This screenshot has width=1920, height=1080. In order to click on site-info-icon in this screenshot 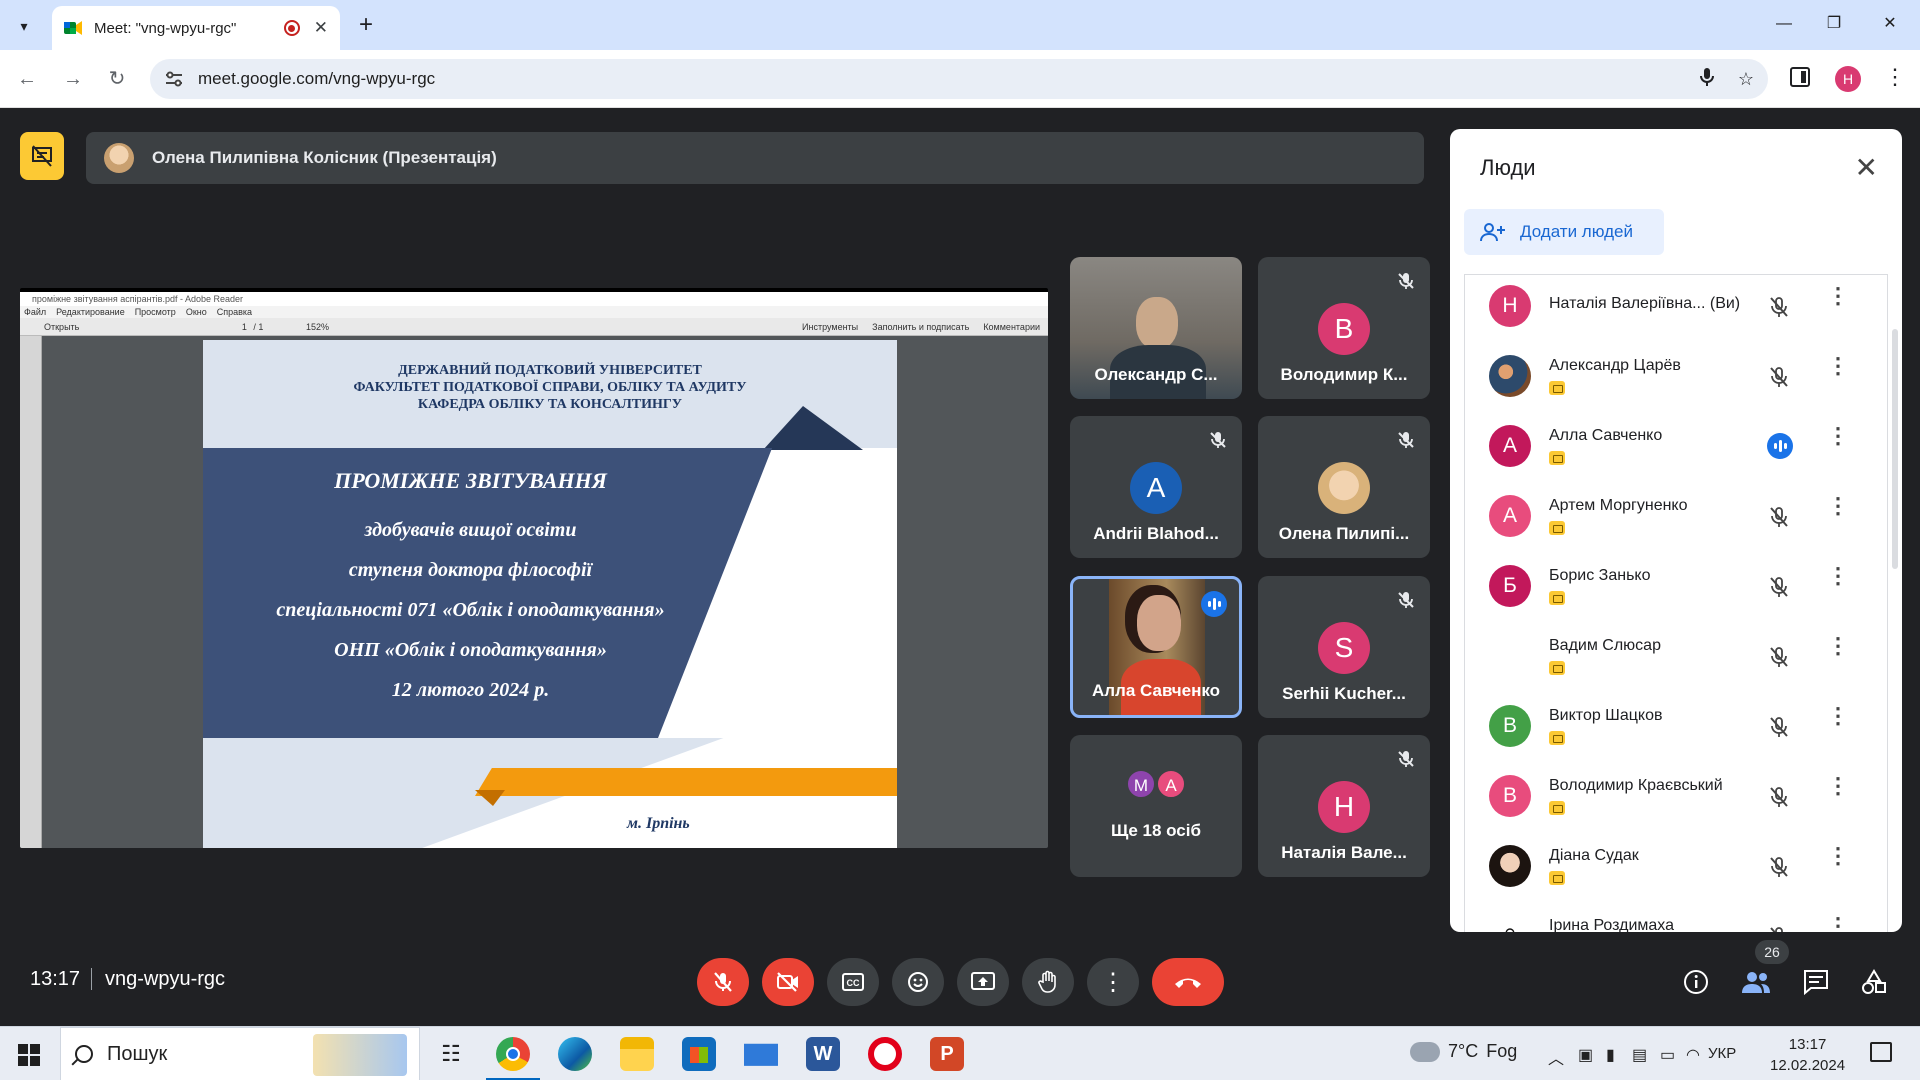, I will do `click(174, 79)`.